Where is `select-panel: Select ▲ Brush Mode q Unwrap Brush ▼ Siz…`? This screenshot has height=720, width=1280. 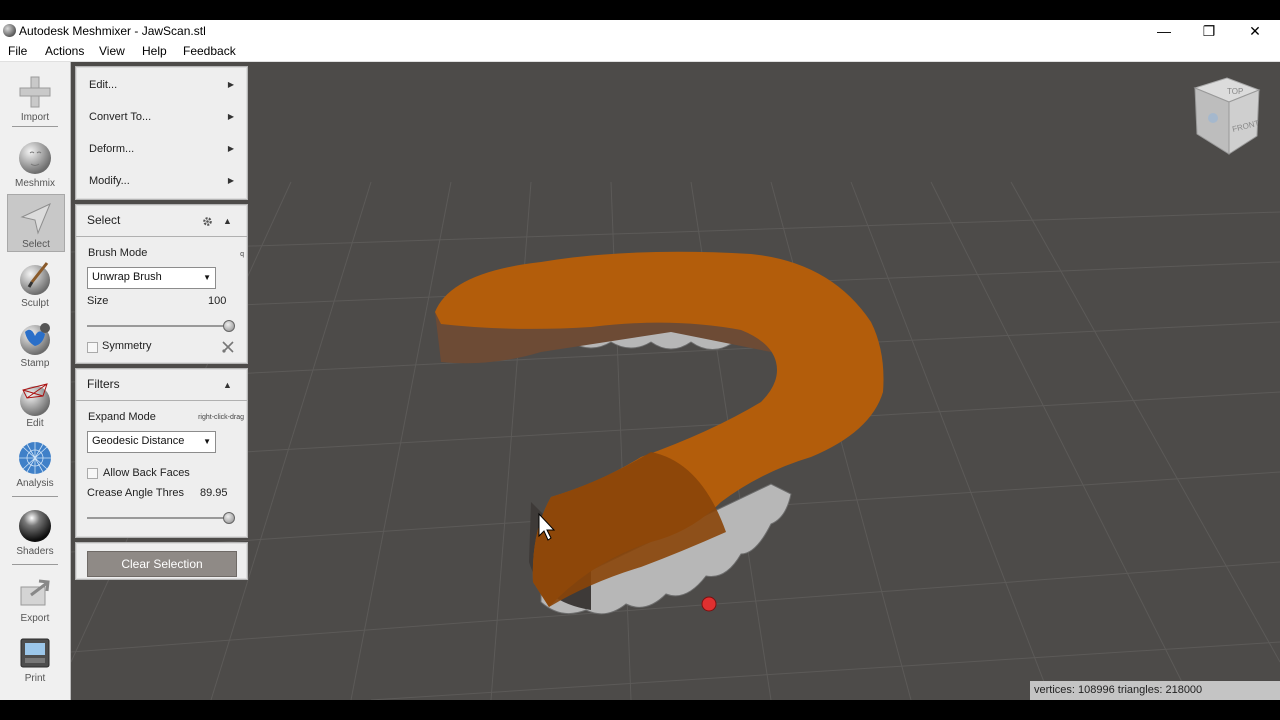 select-panel: Select ▲ Brush Mode q Unwrap Brush ▼ Siz… is located at coordinates (161, 284).